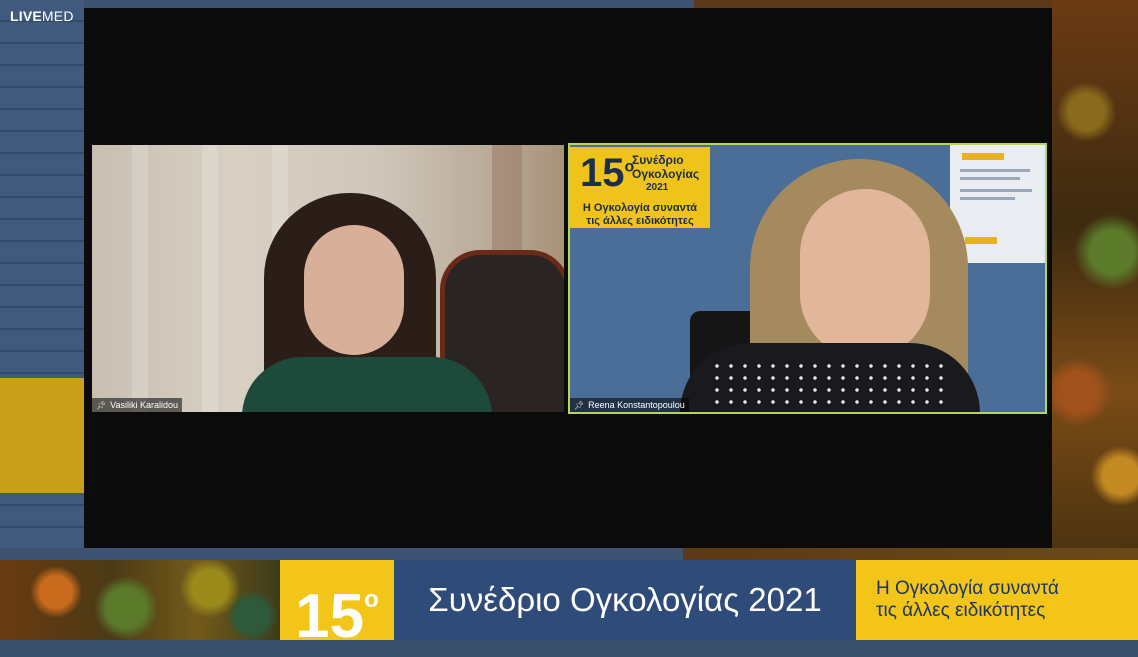  Describe the element at coordinates (367, 384) in the screenshot. I see `participant-body` at that location.